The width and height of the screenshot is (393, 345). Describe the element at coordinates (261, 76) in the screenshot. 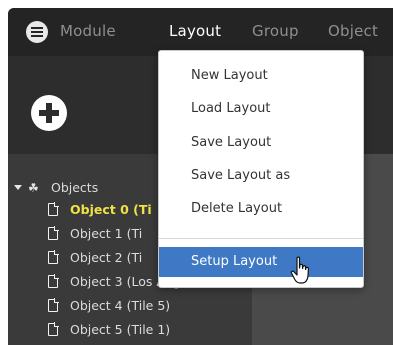

I see `menu-item-new-layout: New Layout` at that location.